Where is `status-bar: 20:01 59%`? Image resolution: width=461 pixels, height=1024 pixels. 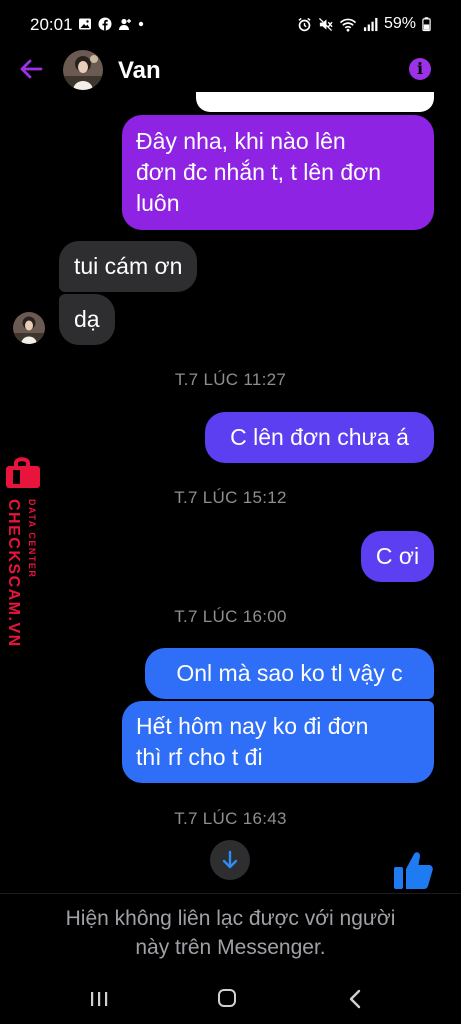 status-bar: 20:01 59% is located at coordinates (230, 25).